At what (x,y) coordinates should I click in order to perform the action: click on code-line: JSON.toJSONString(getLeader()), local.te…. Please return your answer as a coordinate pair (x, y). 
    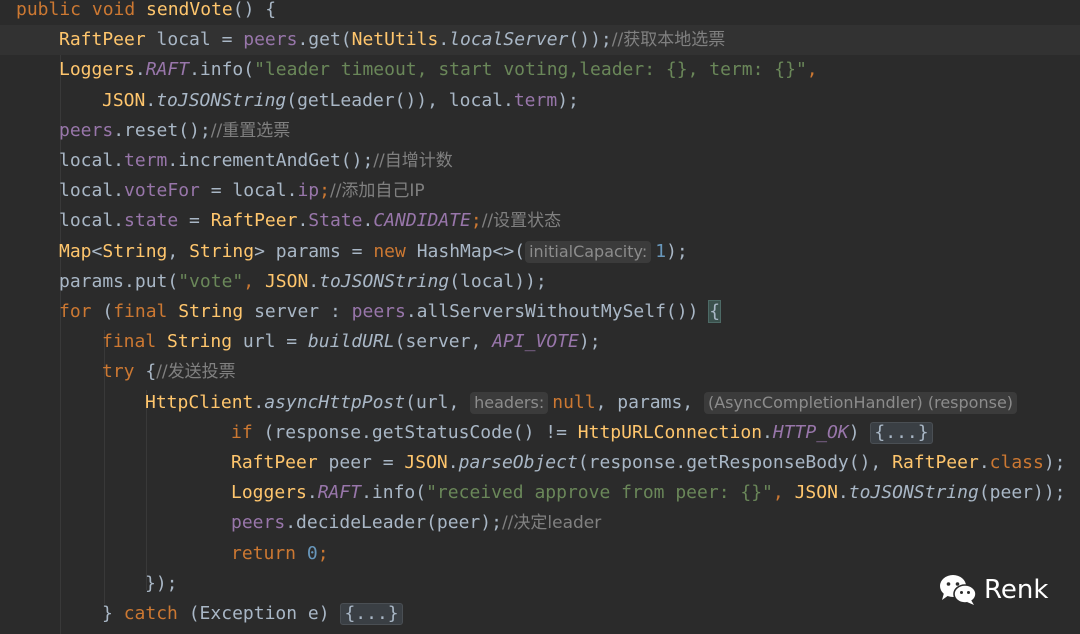
    Looking at the image, I should click on (540, 101).